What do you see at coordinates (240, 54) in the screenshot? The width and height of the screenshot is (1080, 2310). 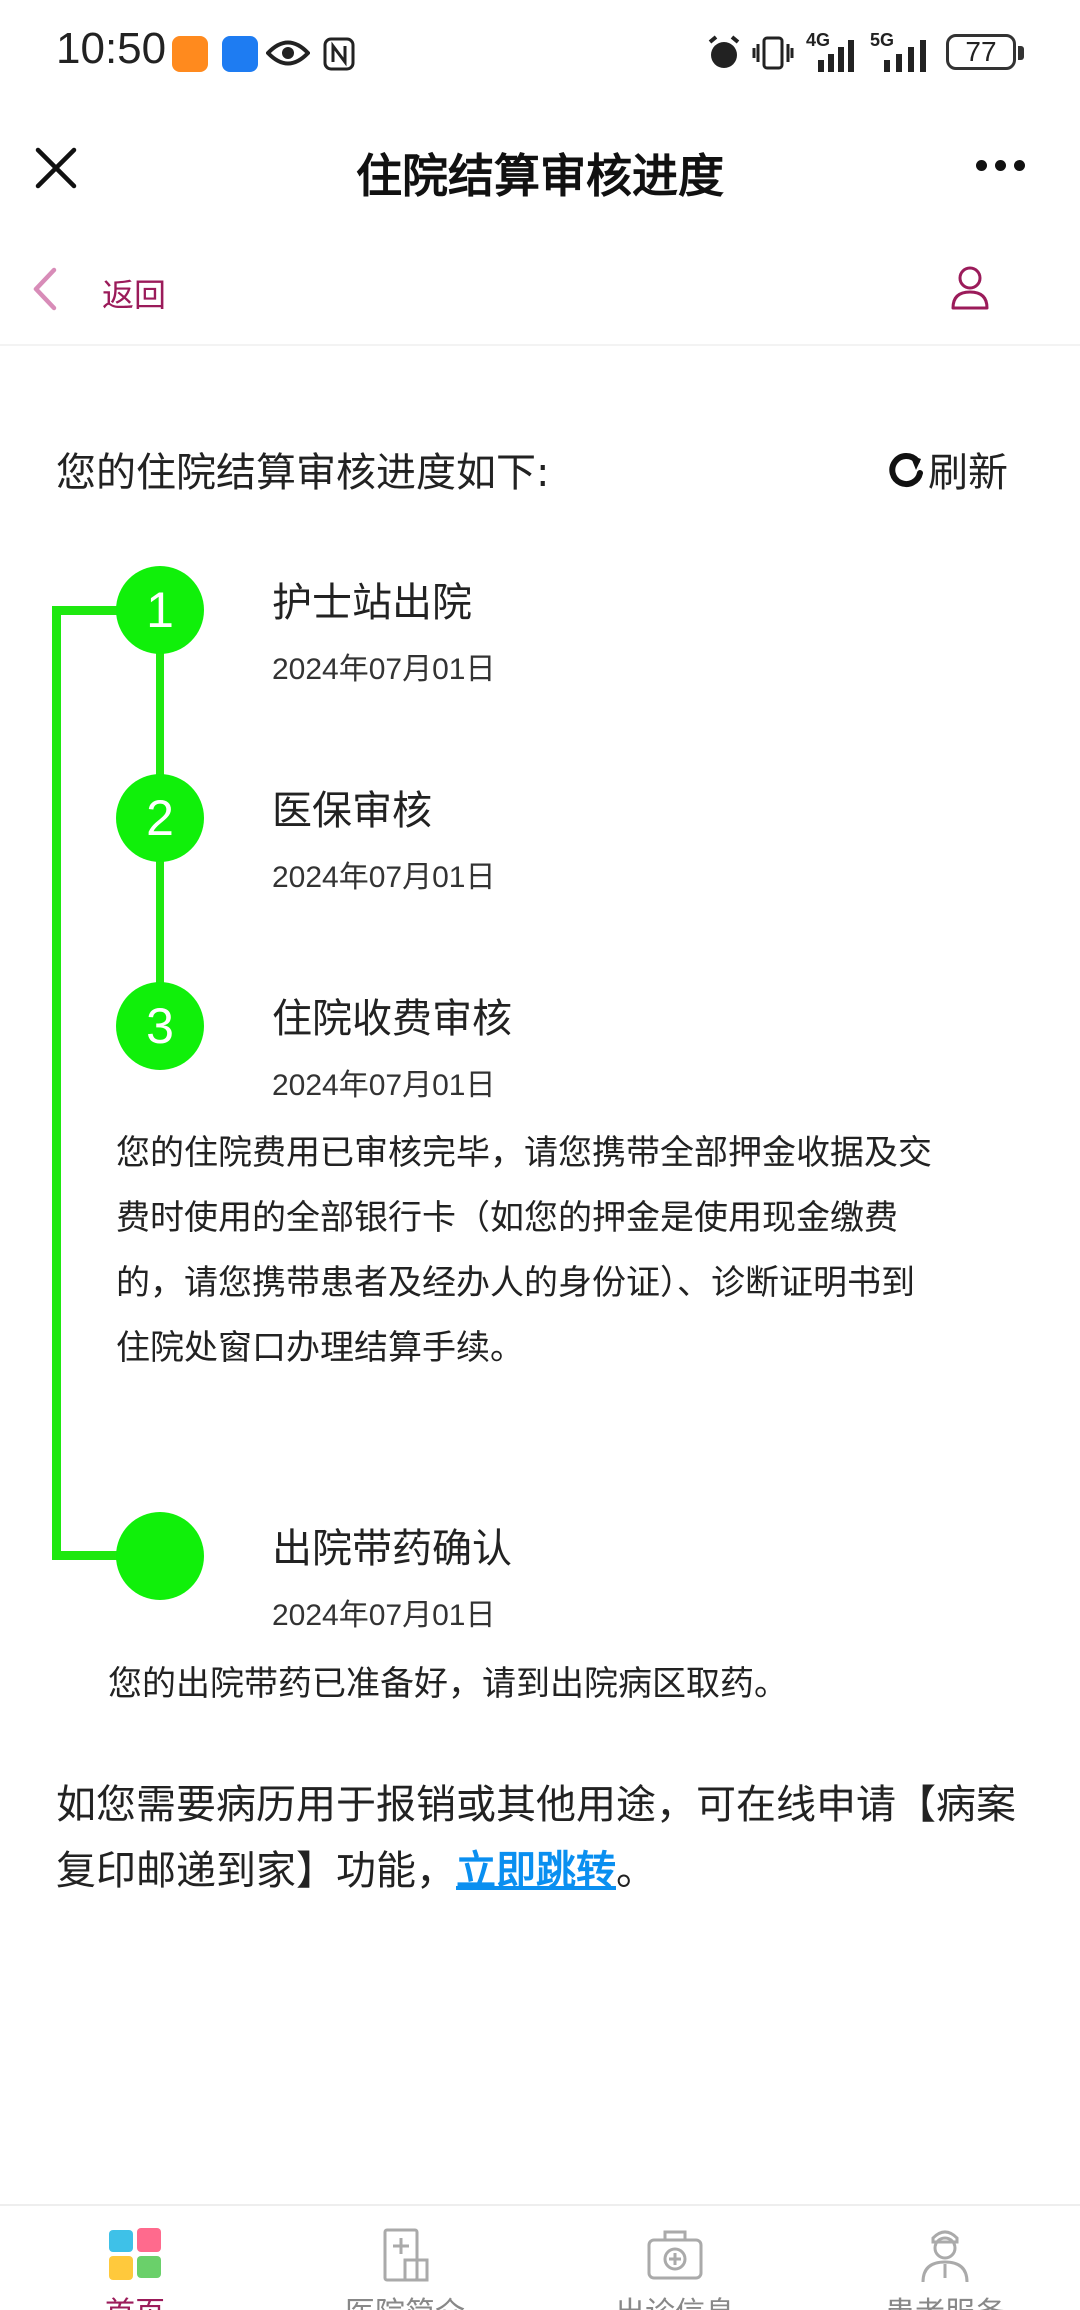 I see `voice-assistant-icon` at bounding box center [240, 54].